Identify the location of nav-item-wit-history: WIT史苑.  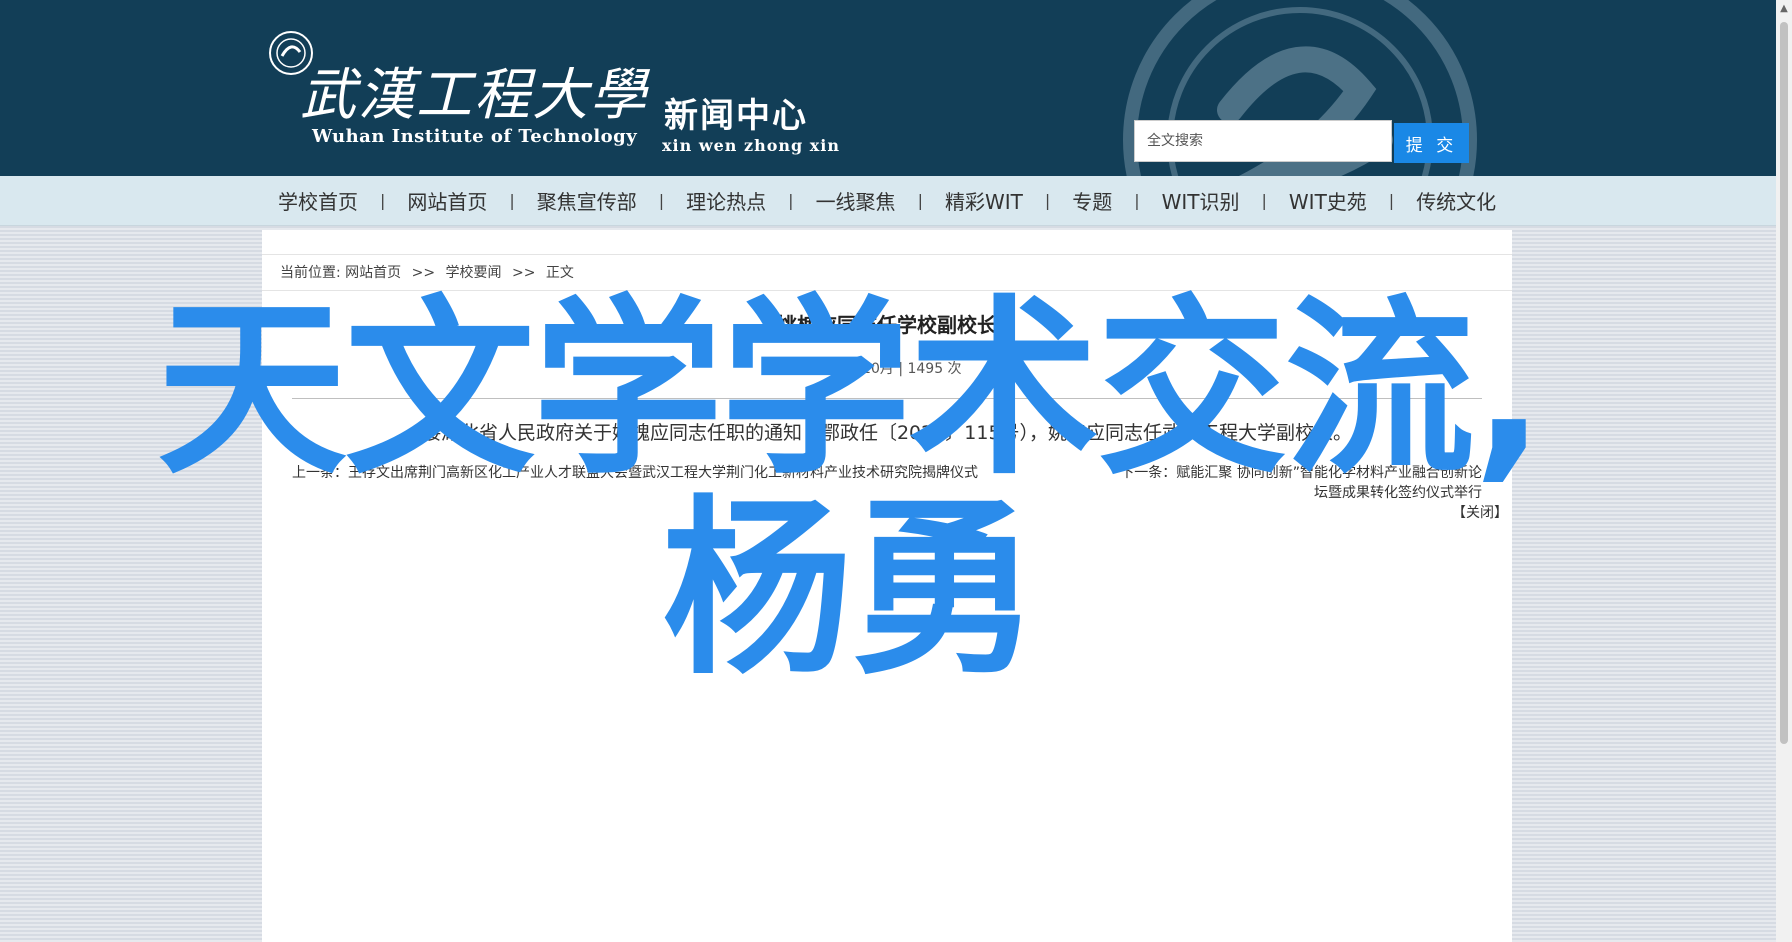
(1328, 200).